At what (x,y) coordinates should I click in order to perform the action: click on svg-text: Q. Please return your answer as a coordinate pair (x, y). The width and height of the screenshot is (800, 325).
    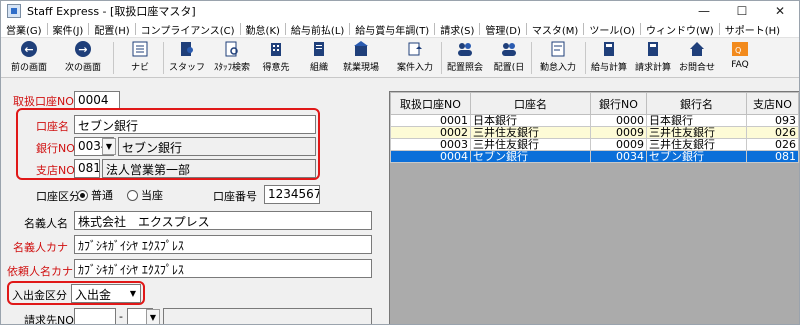
    Looking at the image, I should click on (738, 50).